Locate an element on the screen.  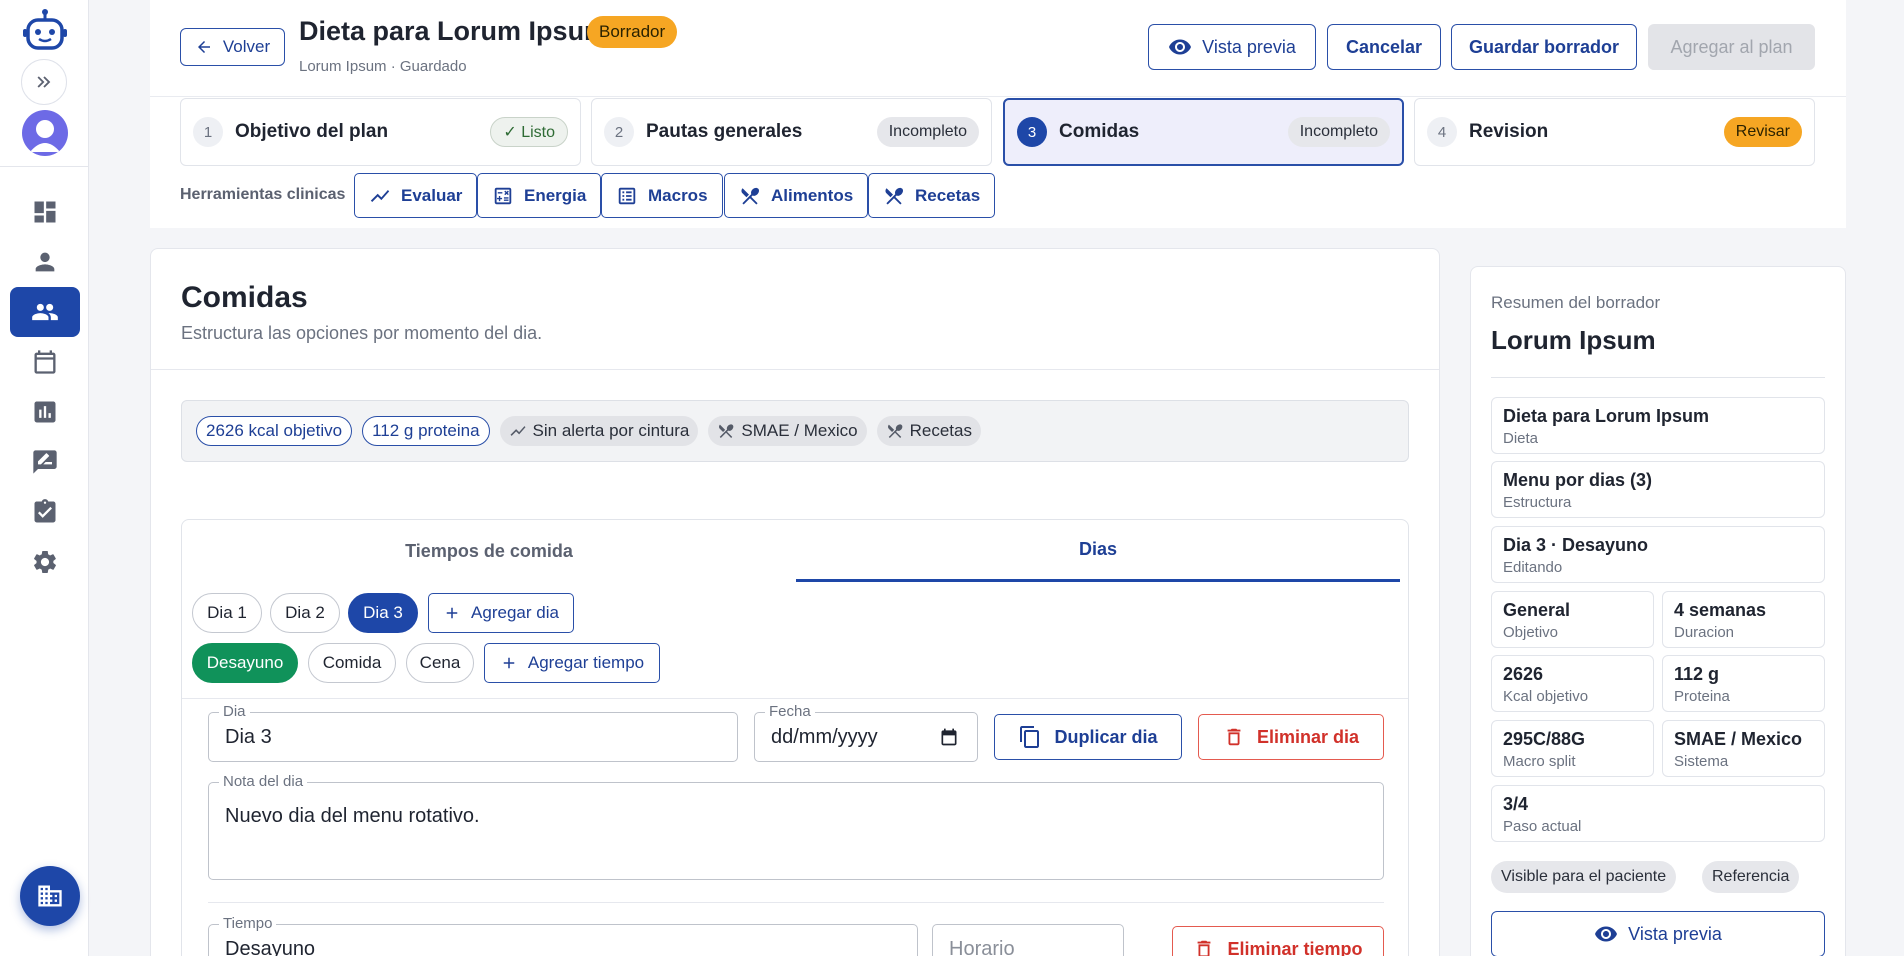
back-button: Volver is located at coordinates (232, 47).